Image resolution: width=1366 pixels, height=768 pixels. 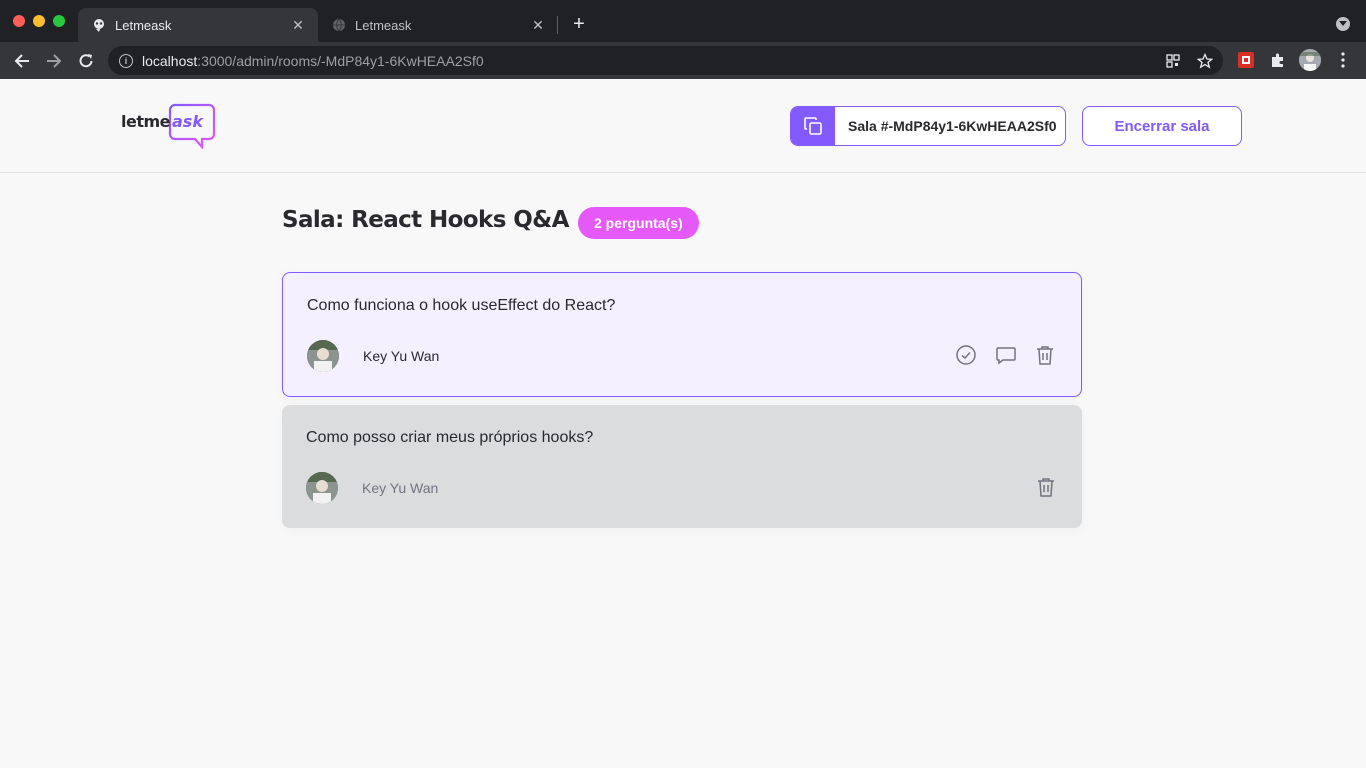 I want to click on globe-icon, so click(x=339, y=25).